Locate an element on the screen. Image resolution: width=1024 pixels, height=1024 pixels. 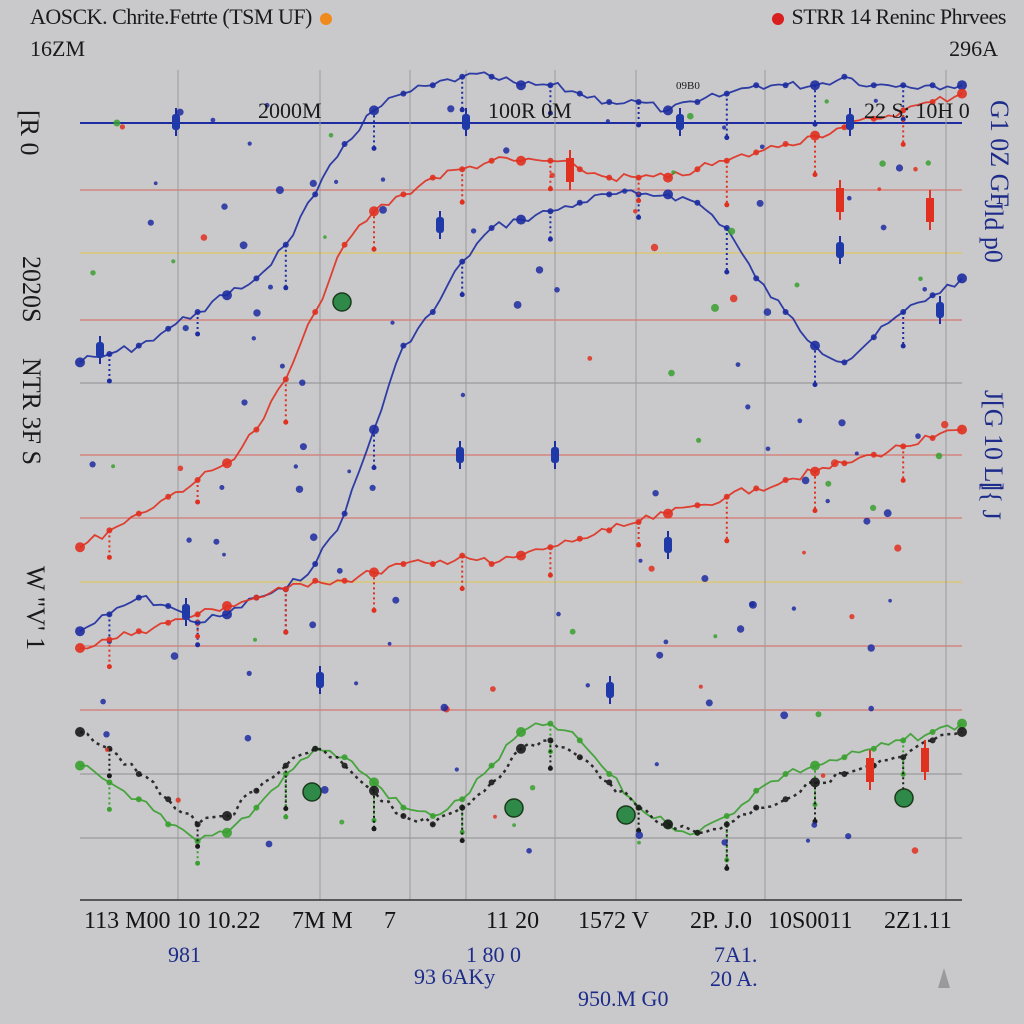
band-label-2: 100R 0M is located at coordinates (530, 110).